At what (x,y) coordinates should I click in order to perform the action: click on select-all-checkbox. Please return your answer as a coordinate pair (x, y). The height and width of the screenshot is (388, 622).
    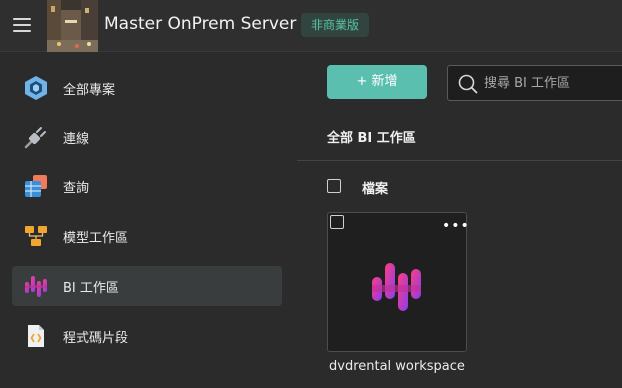
    Looking at the image, I should click on (334, 186).